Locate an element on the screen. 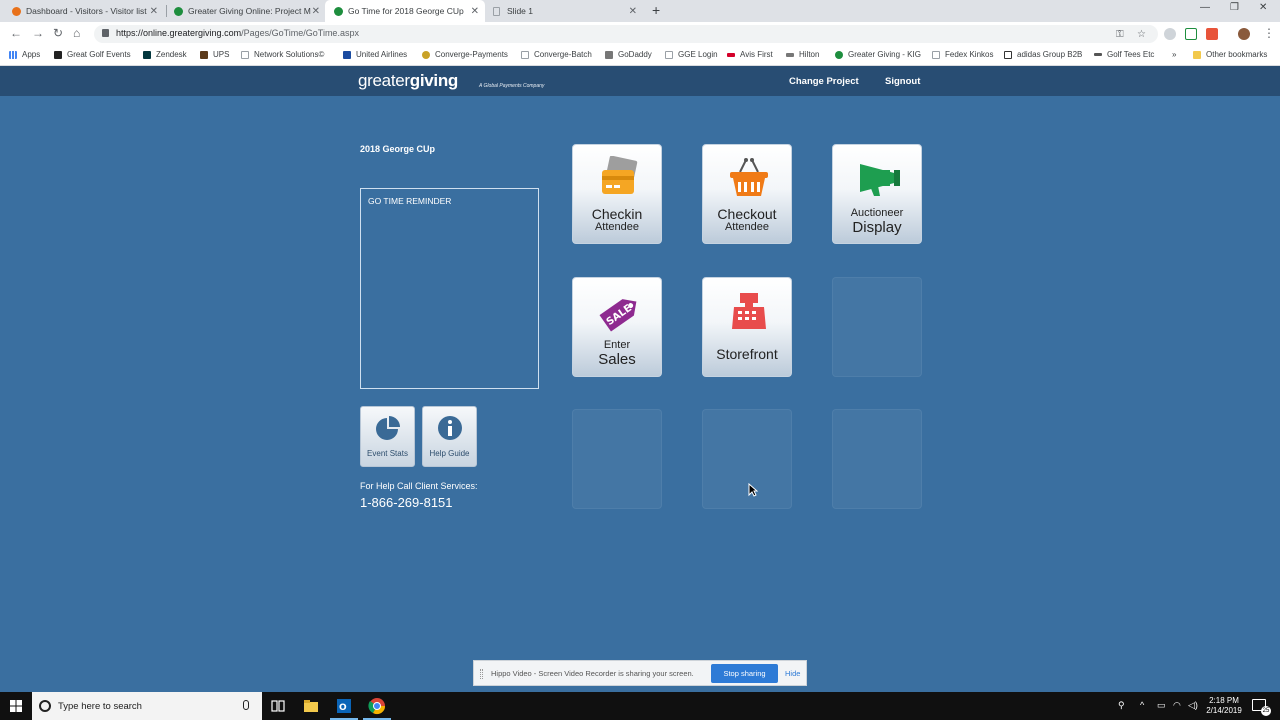 The image size is (1280, 720). auctioneer-display-tile: Auctioneer Display is located at coordinates (877, 194).